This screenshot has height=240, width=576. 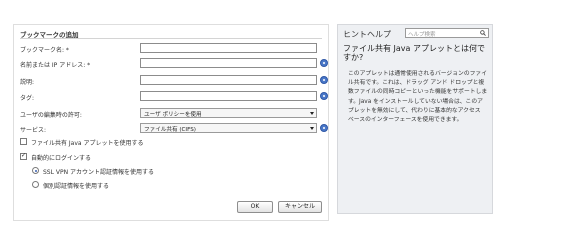 I want to click on ok-button: OK, so click(x=255, y=207).